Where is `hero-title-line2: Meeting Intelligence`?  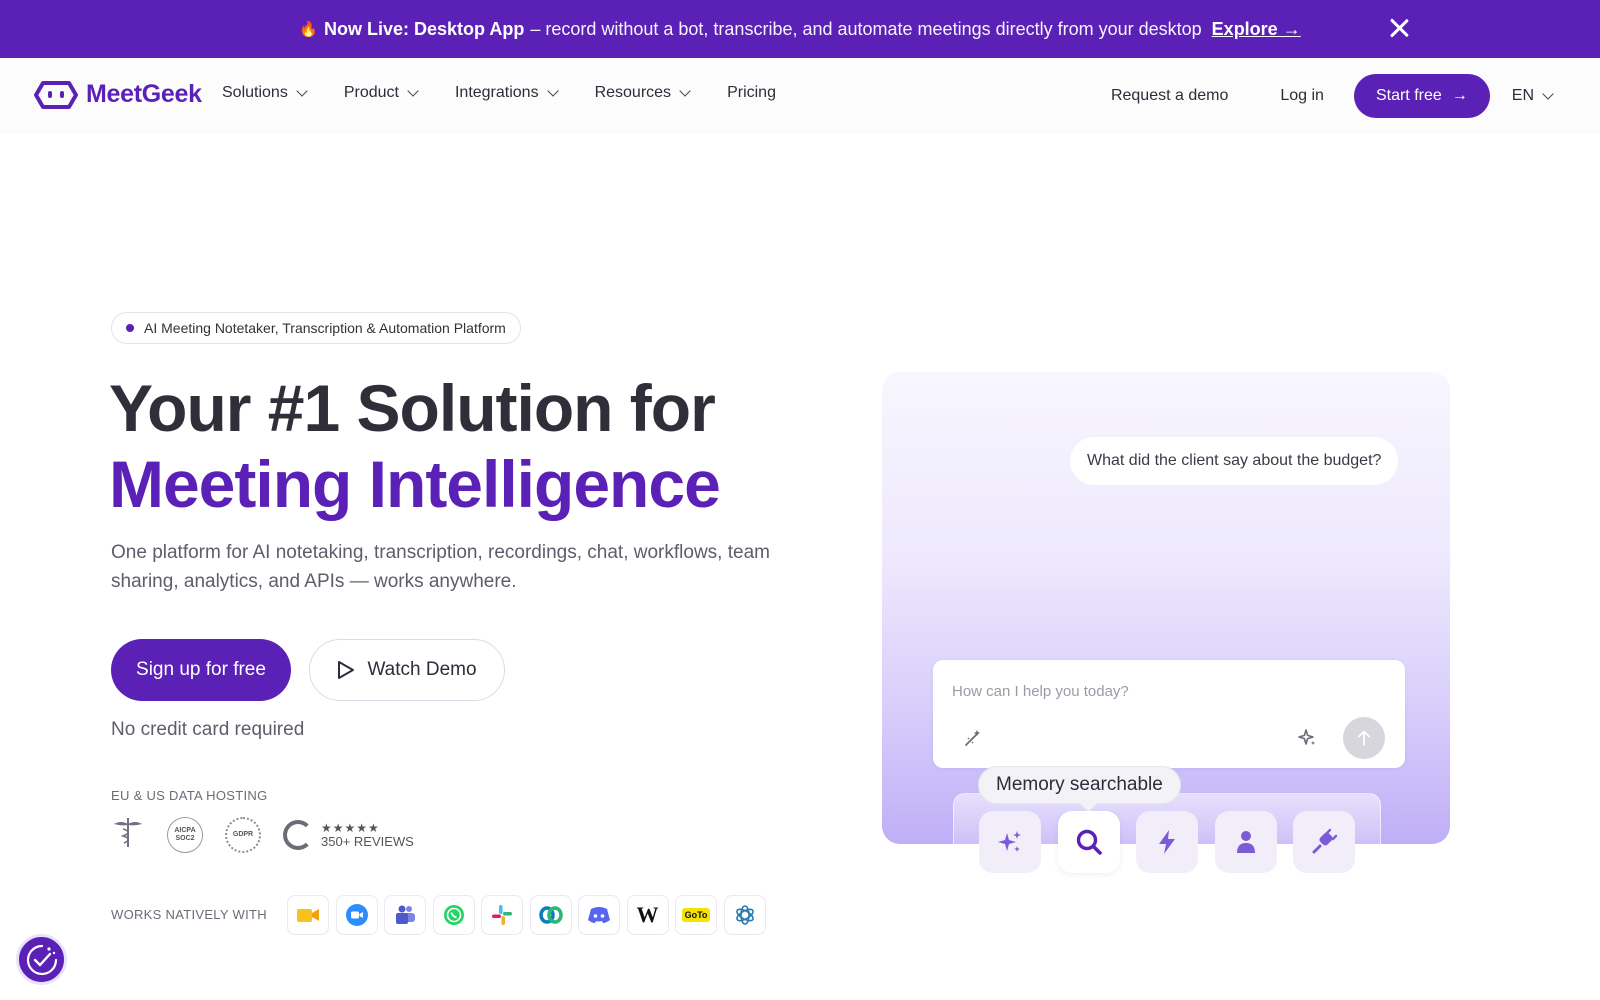 hero-title-line2: Meeting Intelligence is located at coordinates (415, 484).